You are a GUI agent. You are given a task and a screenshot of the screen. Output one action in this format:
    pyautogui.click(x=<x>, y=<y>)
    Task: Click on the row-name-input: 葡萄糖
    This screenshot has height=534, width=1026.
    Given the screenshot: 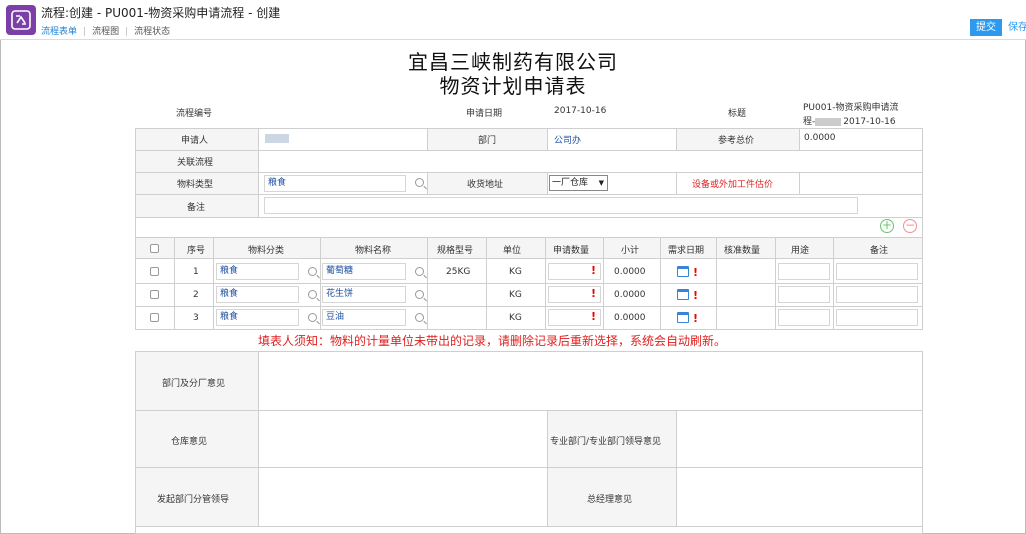 What is the action you would take?
    pyautogui.click(x=364, y=271)
    